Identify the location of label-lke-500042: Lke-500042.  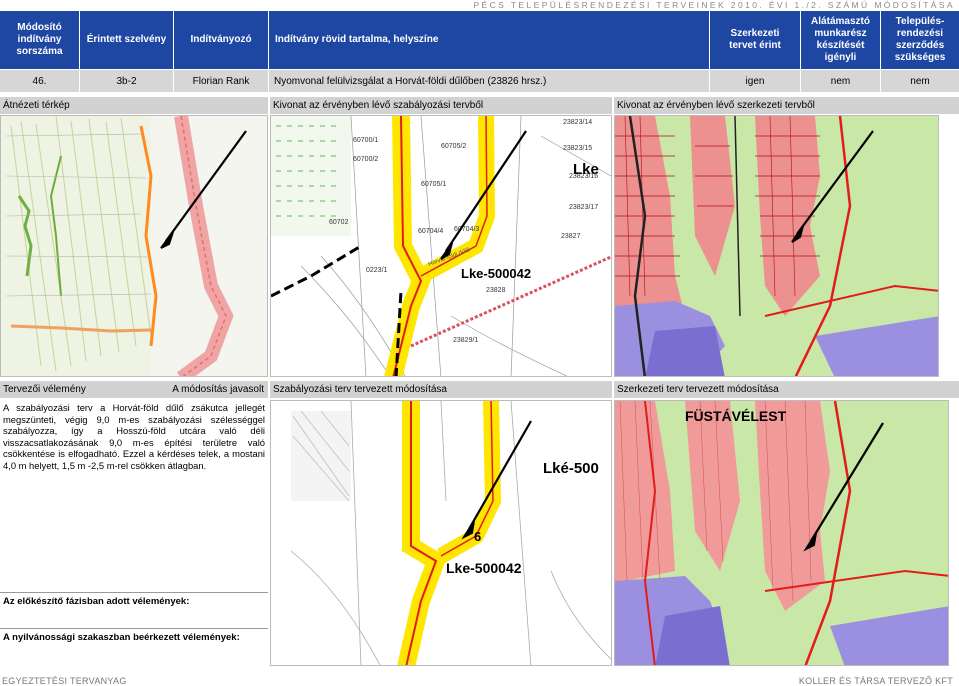
(496, 273).